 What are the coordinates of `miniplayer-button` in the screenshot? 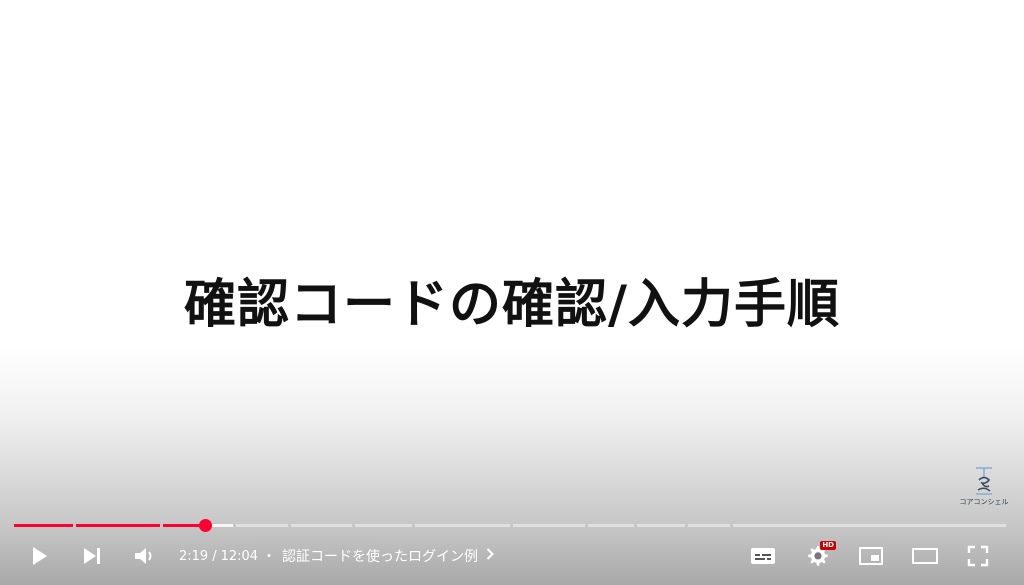 It's located at (871, 556).